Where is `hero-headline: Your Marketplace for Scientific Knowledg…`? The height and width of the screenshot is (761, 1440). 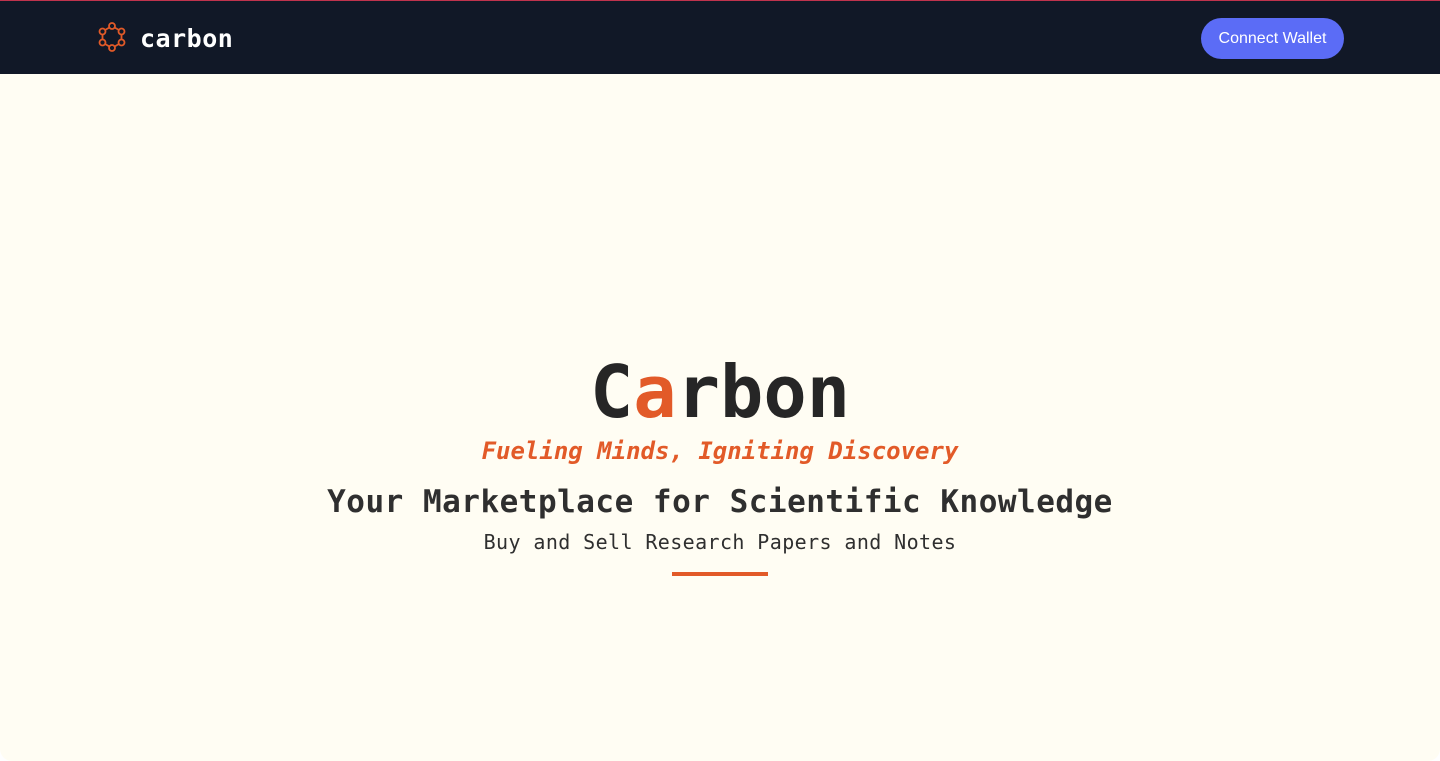
hero-headline: Your Marketplace for Scientific Knowledg… is located at coordinates (720, 502).